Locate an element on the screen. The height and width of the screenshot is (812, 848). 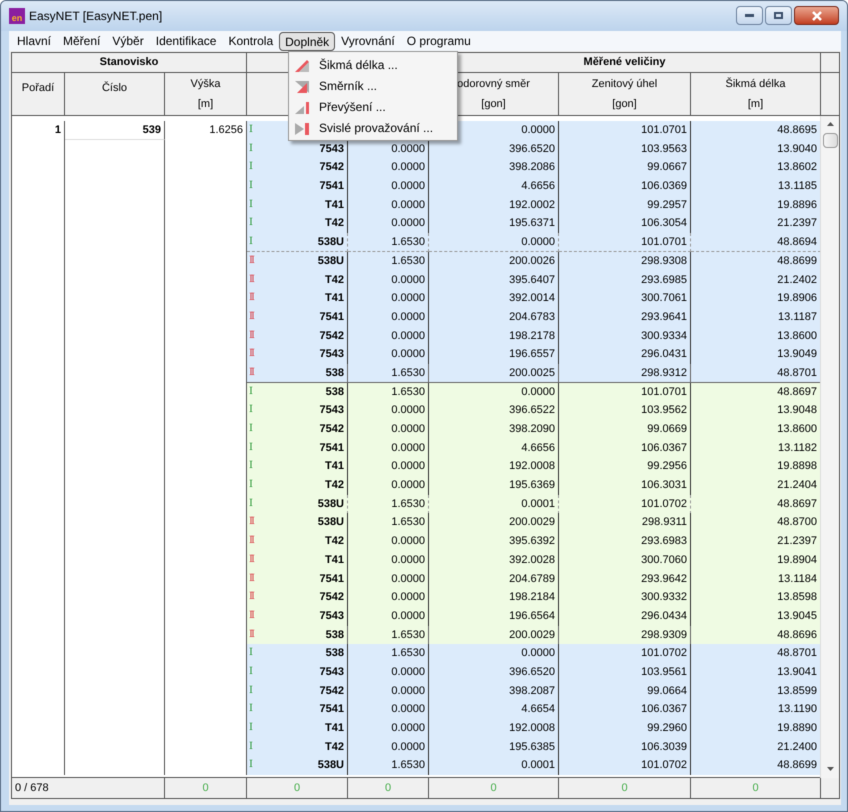
menu-item: Měření is located at coordinates (81, 41).